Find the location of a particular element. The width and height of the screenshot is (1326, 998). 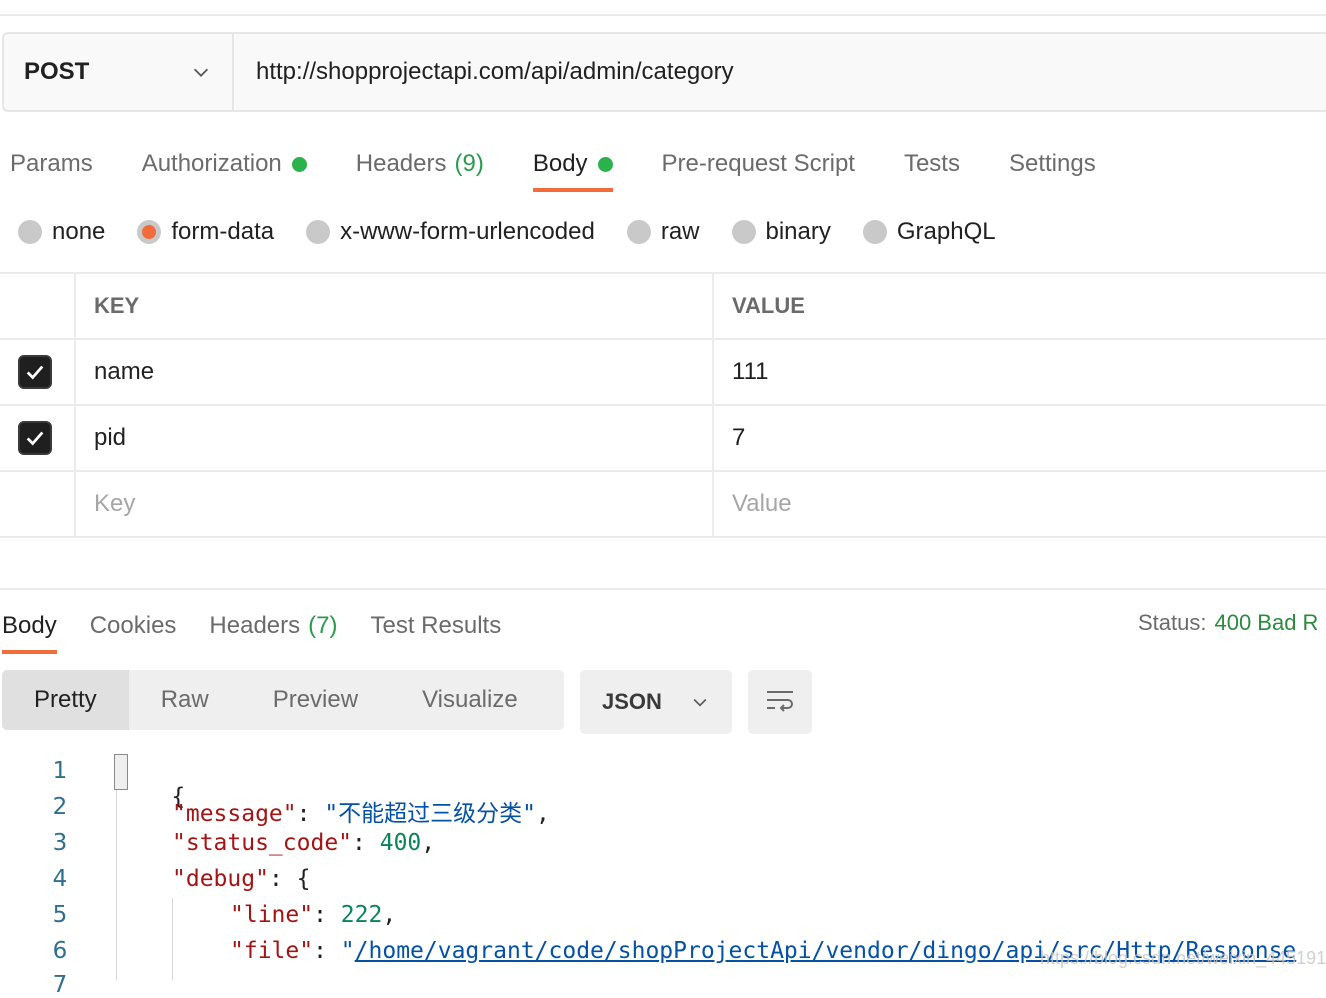

json-string-quote: " is located at coordinates (347, 951).